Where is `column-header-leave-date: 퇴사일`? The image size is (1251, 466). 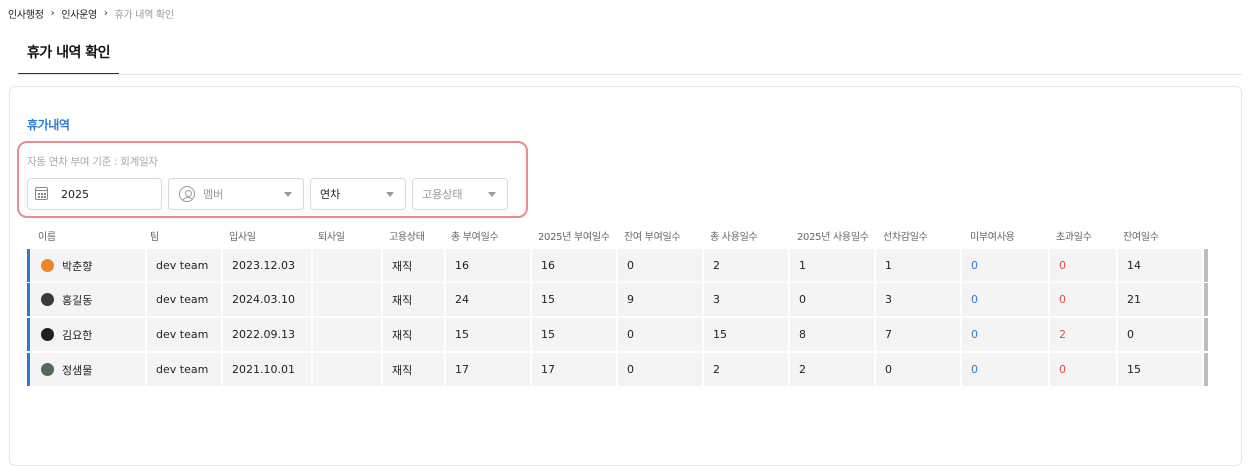
column-header-leave-date: 퇴사일 is located at coordinates (331, 235).